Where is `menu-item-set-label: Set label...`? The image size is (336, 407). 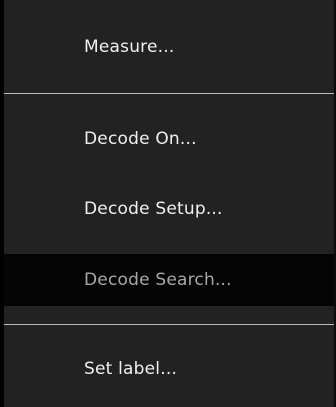
menu-item-set-label: Set label... is located at coordinates (169, 369).